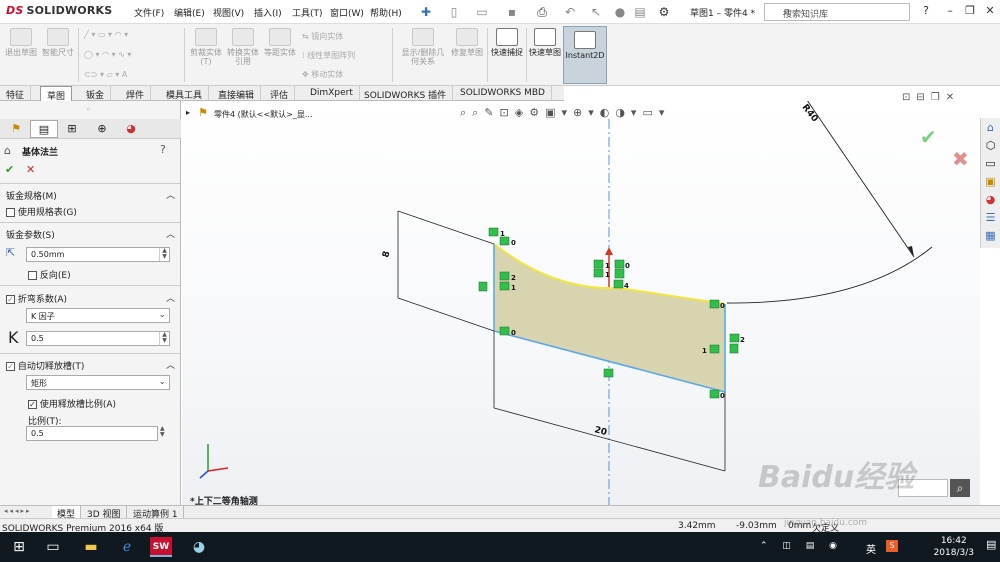 The height and width of the screenshot is (562, 1000). I want to click on bend-allowance-type-select: K 因子 ⌄, so click(98, 315).